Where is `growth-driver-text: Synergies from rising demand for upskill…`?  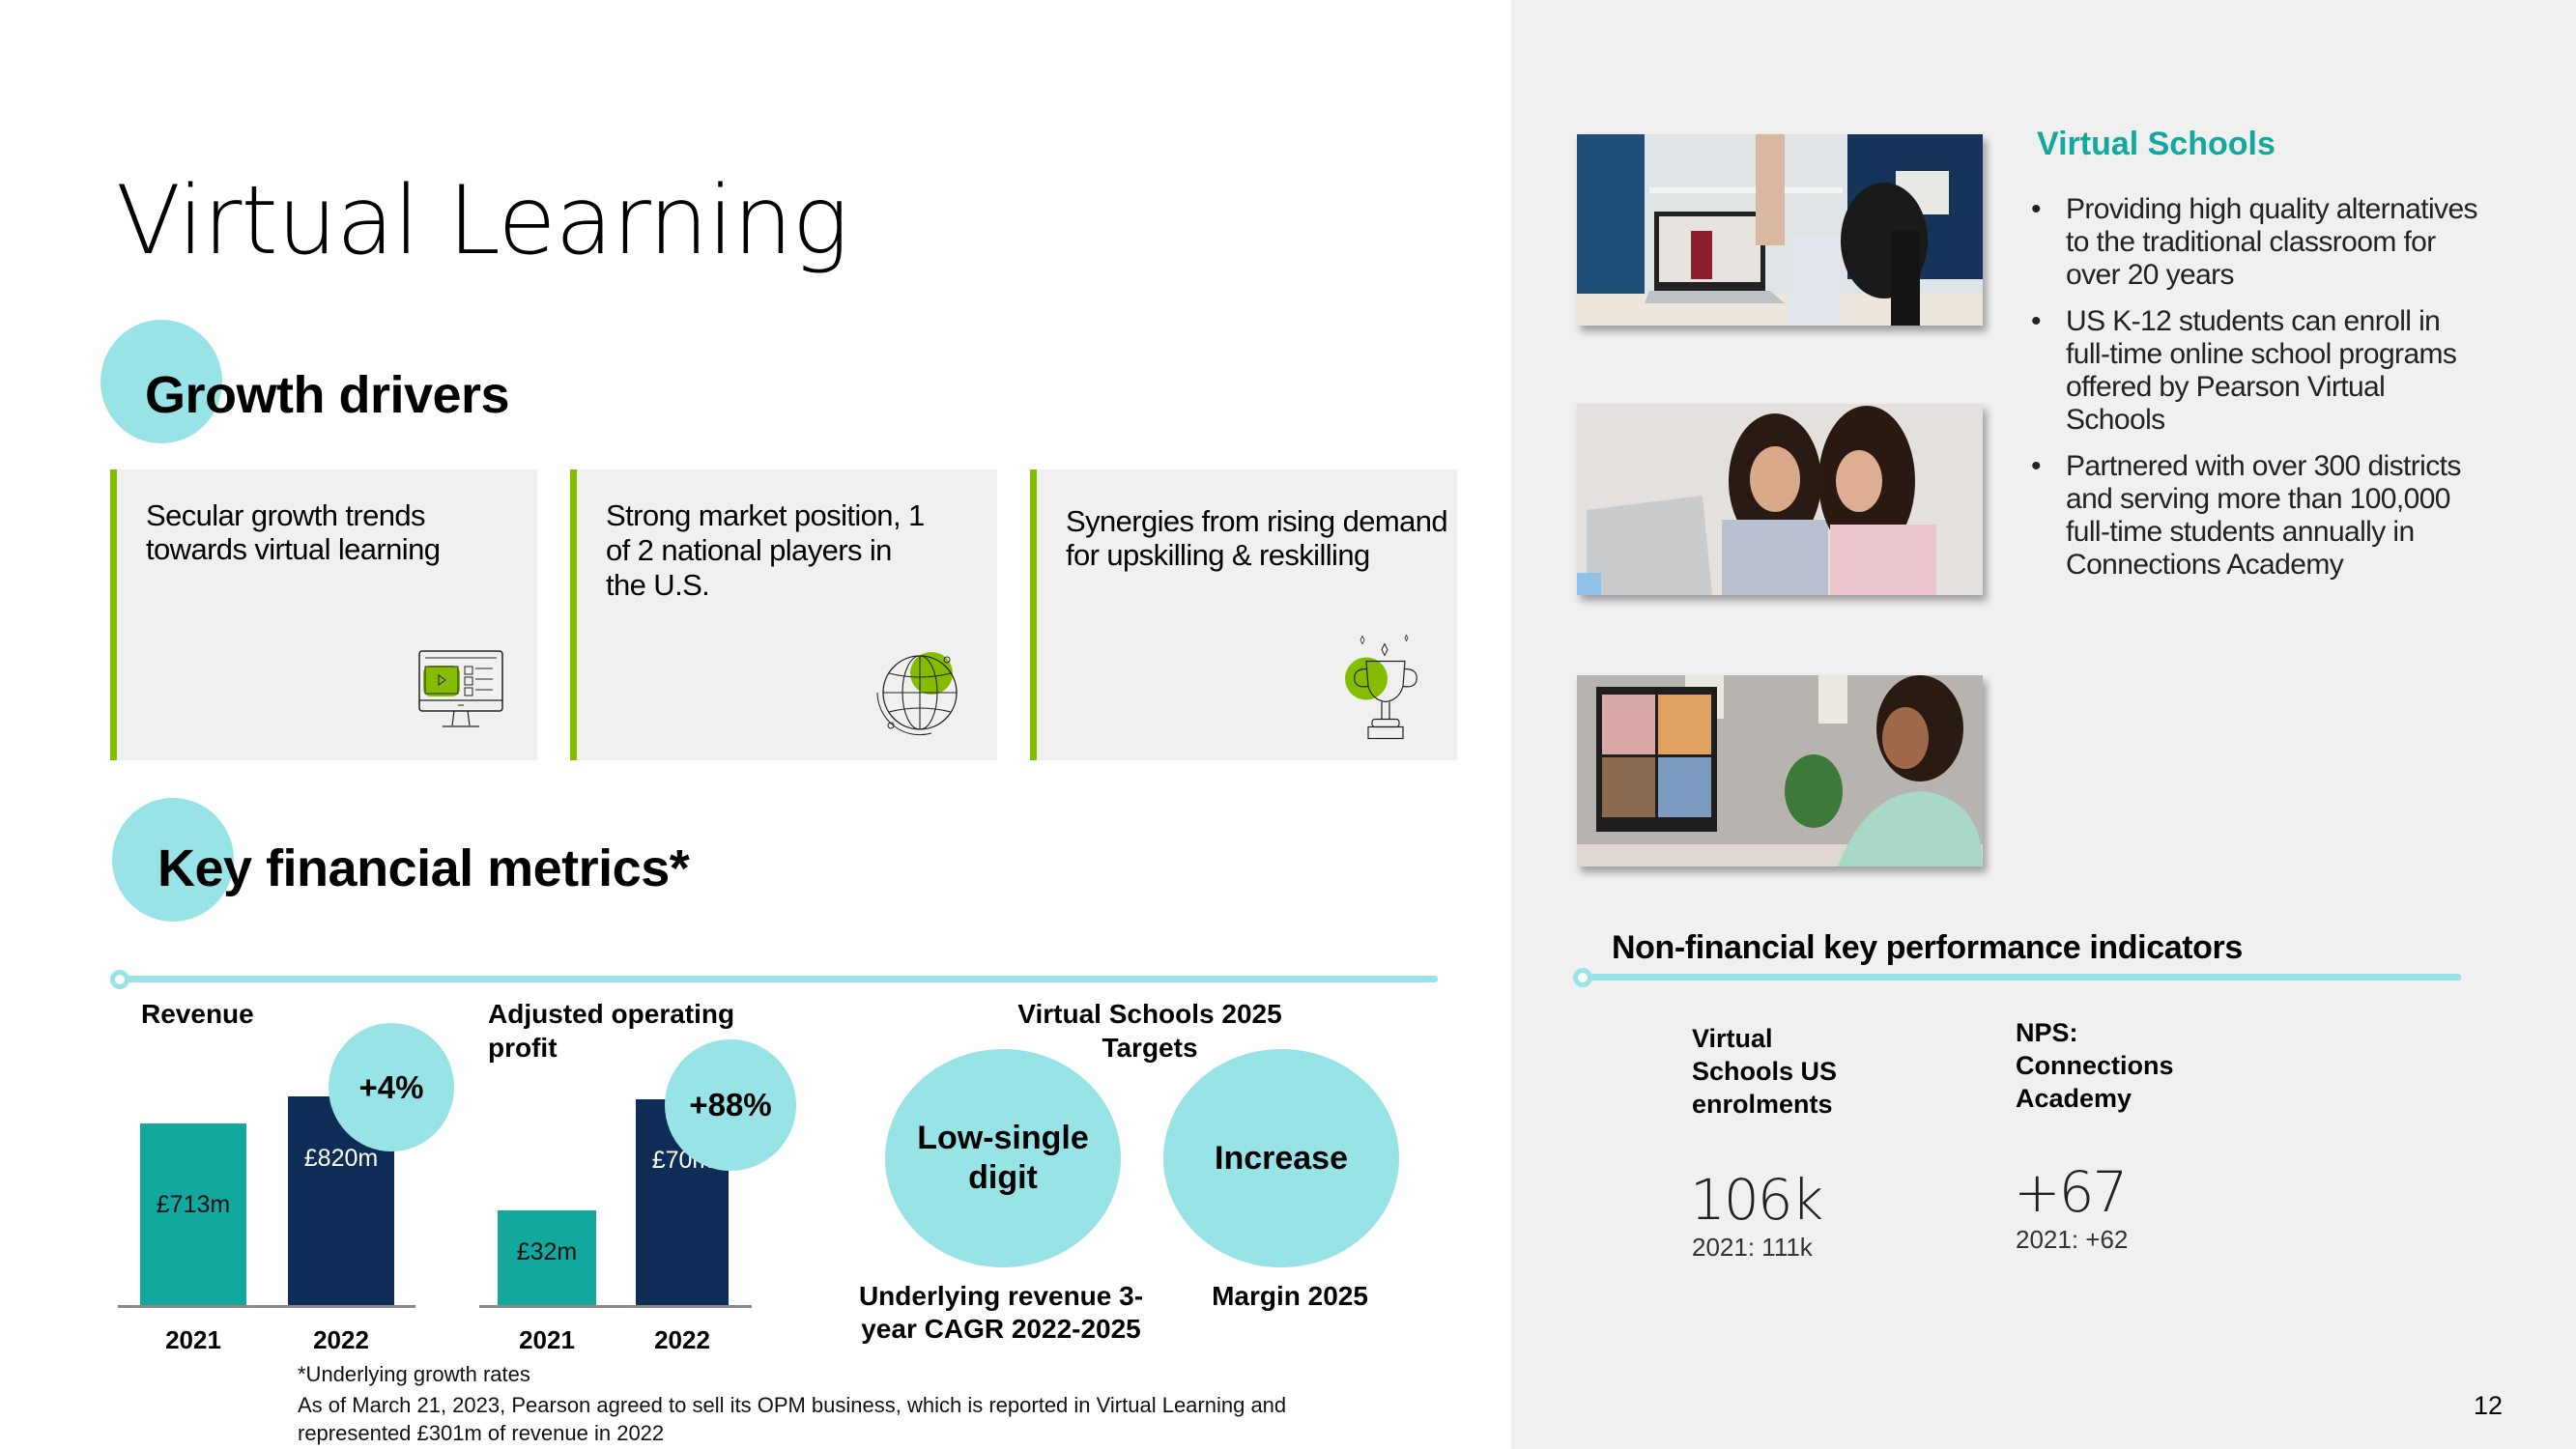
growth-driver-text: Synergies from rising demand for upskill… is located at coordinates (1257, 538).